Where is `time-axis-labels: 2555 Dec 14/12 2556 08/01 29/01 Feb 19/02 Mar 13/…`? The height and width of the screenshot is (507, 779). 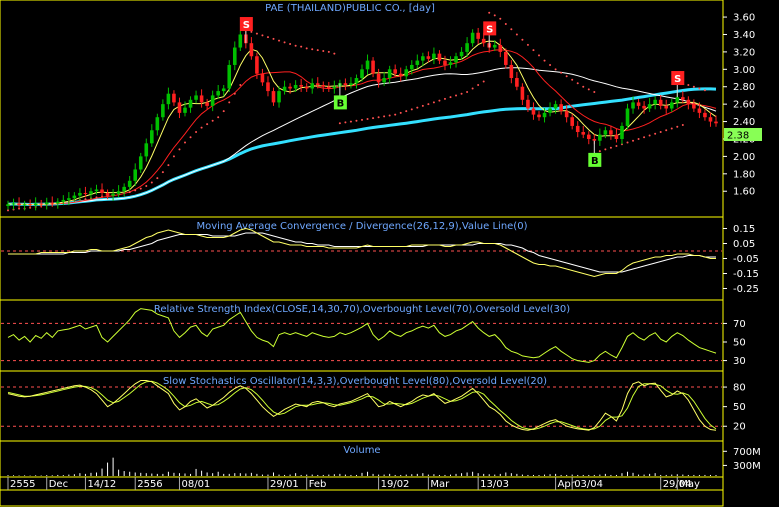
time-axis-labels: 2555 Dec 14/12 2556 08/01 29/01 Feb 19/02 Mar 13/… is located at coordinates (353, 483).